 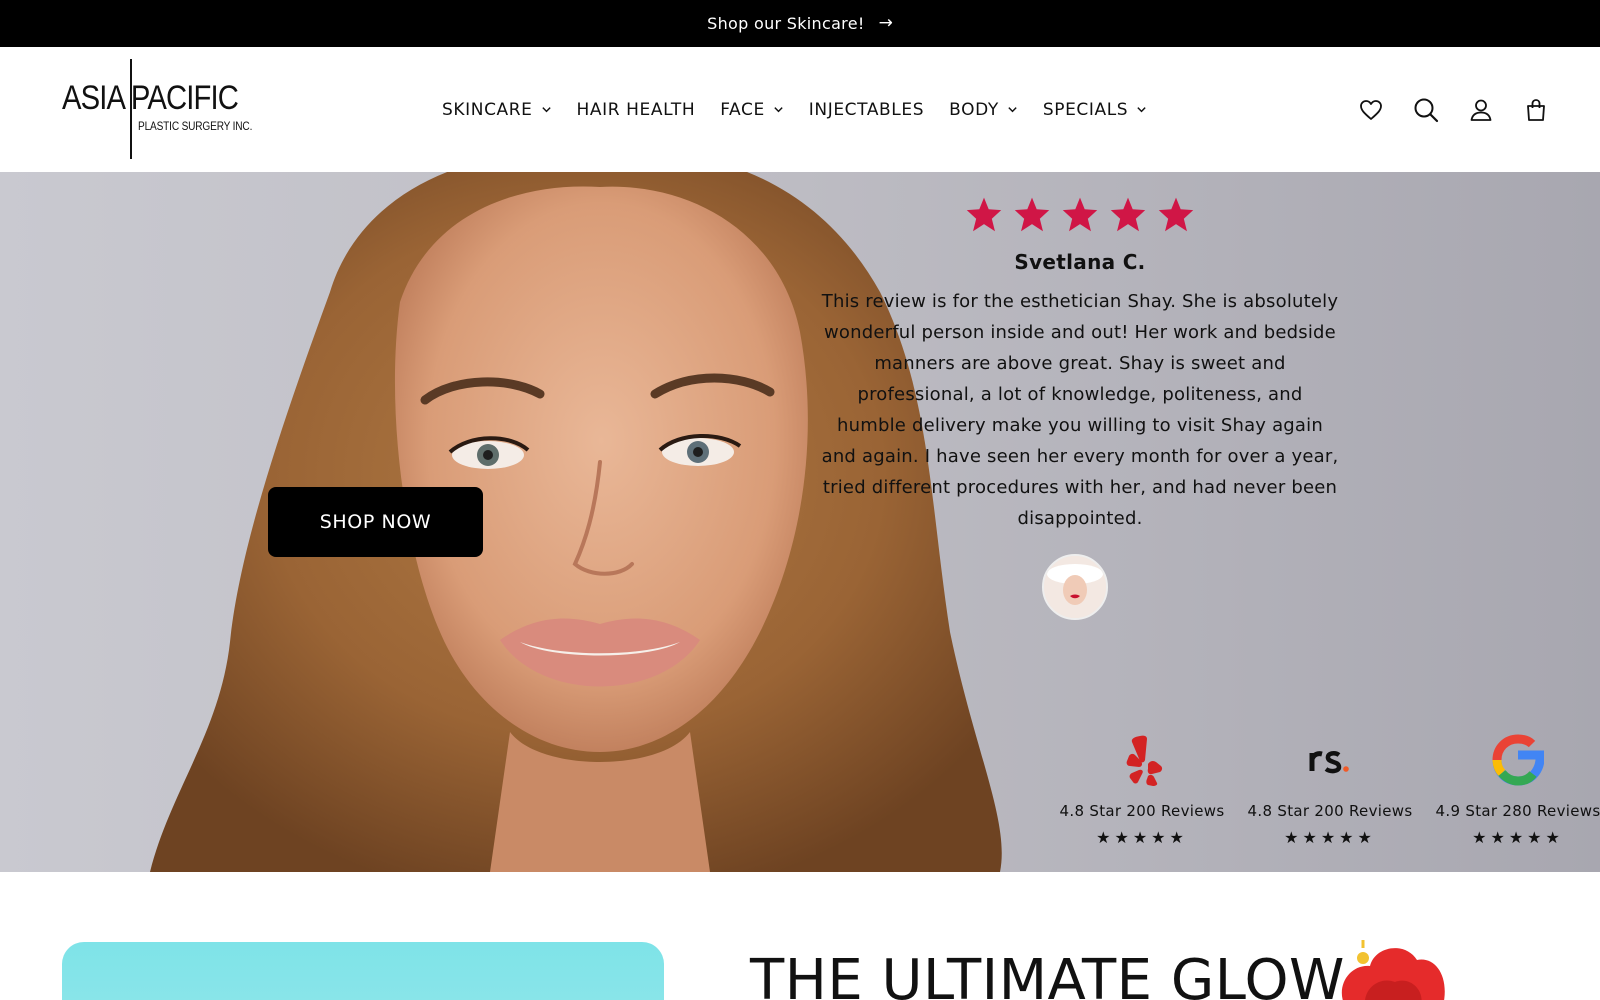 What do you see at coordinates (1517, 811) in the screenshot?
I see `rating-text: 4.9 Star 280 Reviews` at bounding box center [1517, 811].